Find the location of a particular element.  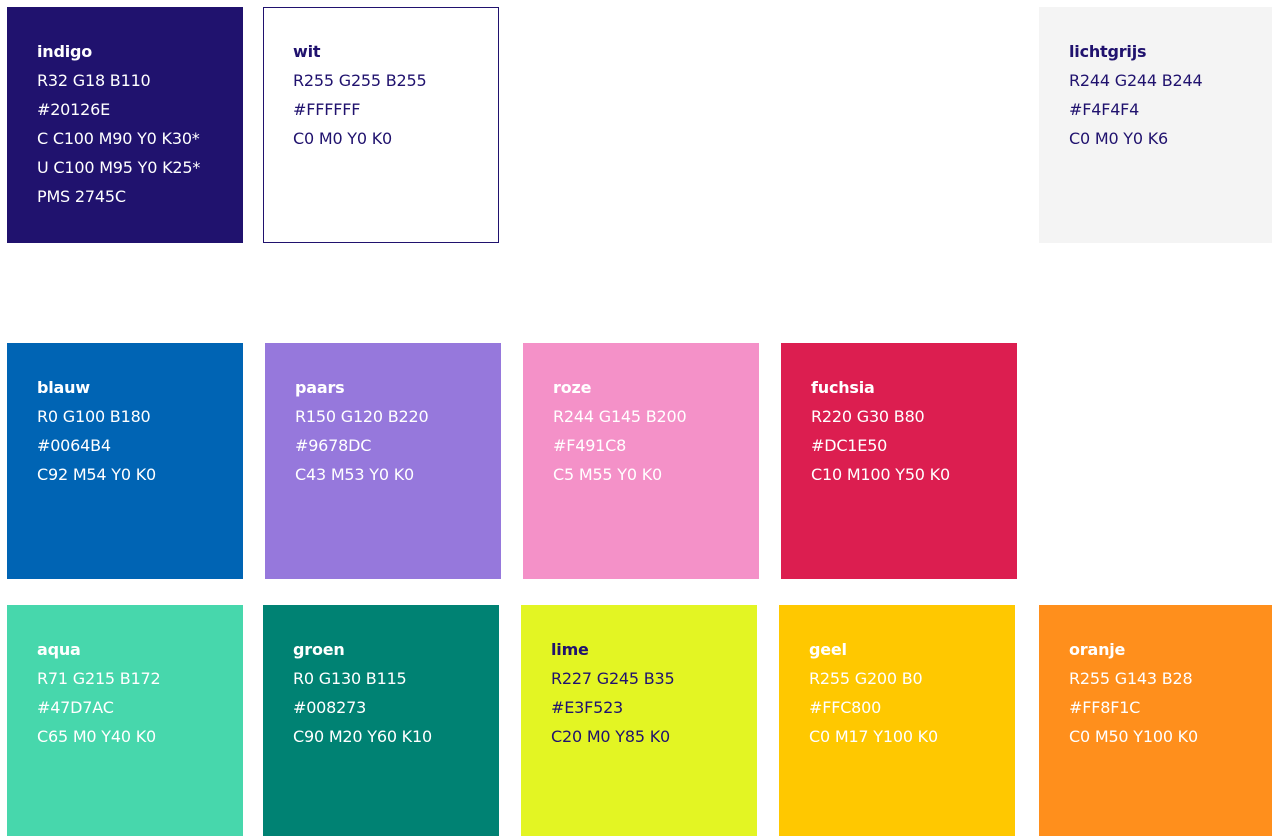

swatch-aqua: aqua R71 G215 B172 #47D7AC C65 M0 Y40 K0 is located at coordinates (125, 720).